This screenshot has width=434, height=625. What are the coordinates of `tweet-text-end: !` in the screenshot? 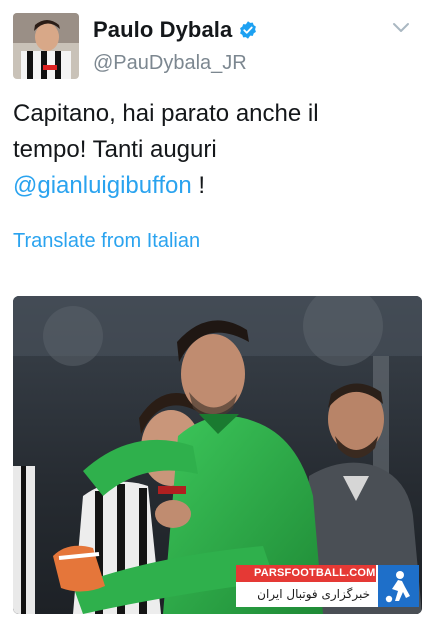 It's located at (198, 185).